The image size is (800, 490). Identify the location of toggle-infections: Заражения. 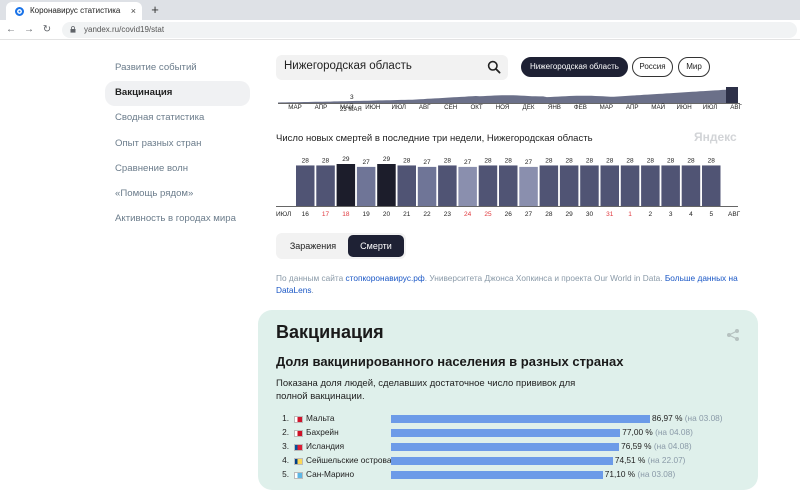
(313, 246).